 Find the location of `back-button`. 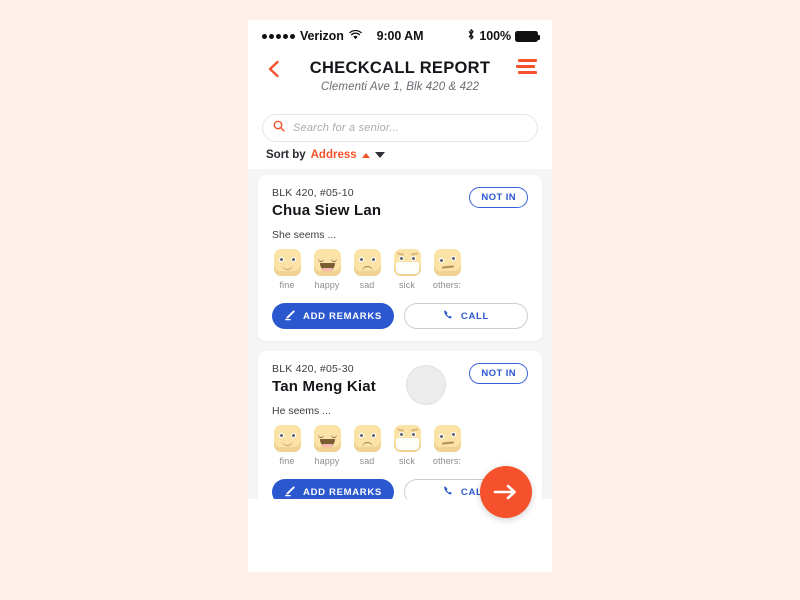

back-button is located at coordinates (273, 69).